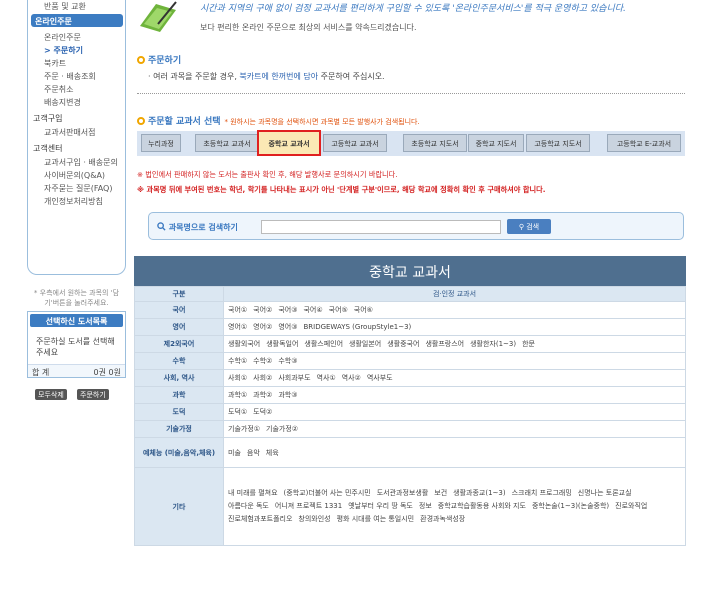  Describe the element at coordinates (70, 76) in the screenshot. I see `sidebar-item-order-lookup: 주문 · 배송조회` at that location.